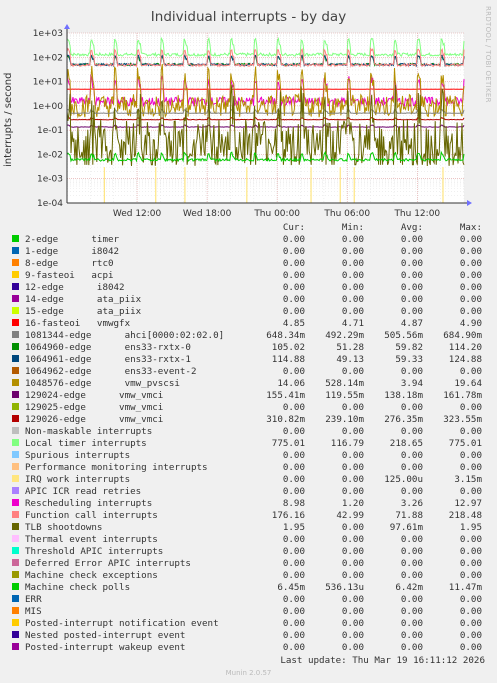 This screenshot has height=683, width=497. I want to click on x-tick-label: Thu 06:00, so click(346, 214).